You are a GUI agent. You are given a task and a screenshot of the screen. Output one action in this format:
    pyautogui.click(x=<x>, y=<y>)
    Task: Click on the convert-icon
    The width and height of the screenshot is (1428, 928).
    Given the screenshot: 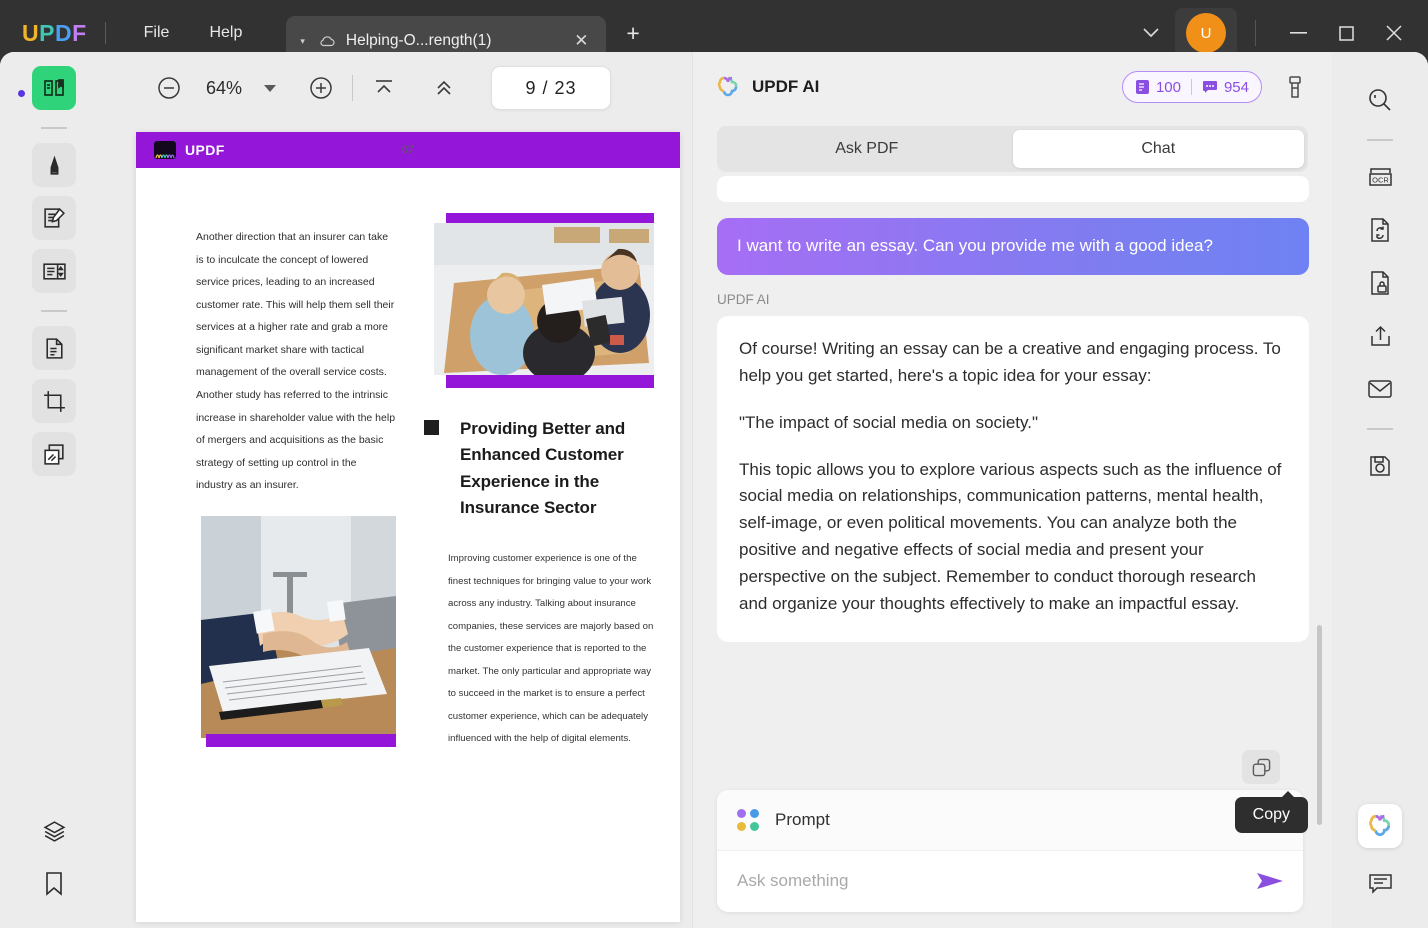 What is the action you would take?
    pyautogui.click(x=1380, y=230)
    